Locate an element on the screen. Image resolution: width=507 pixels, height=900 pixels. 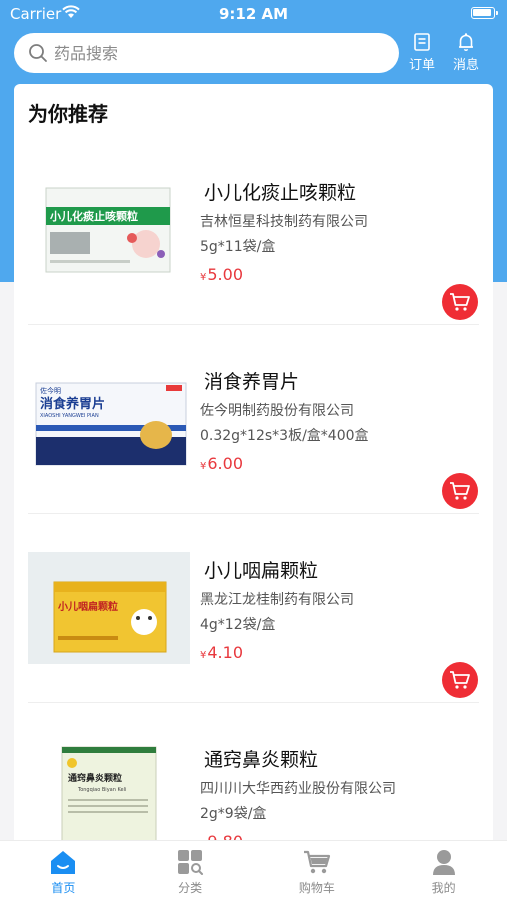
tab-label: 首页 is located at coordinates (63, 888).